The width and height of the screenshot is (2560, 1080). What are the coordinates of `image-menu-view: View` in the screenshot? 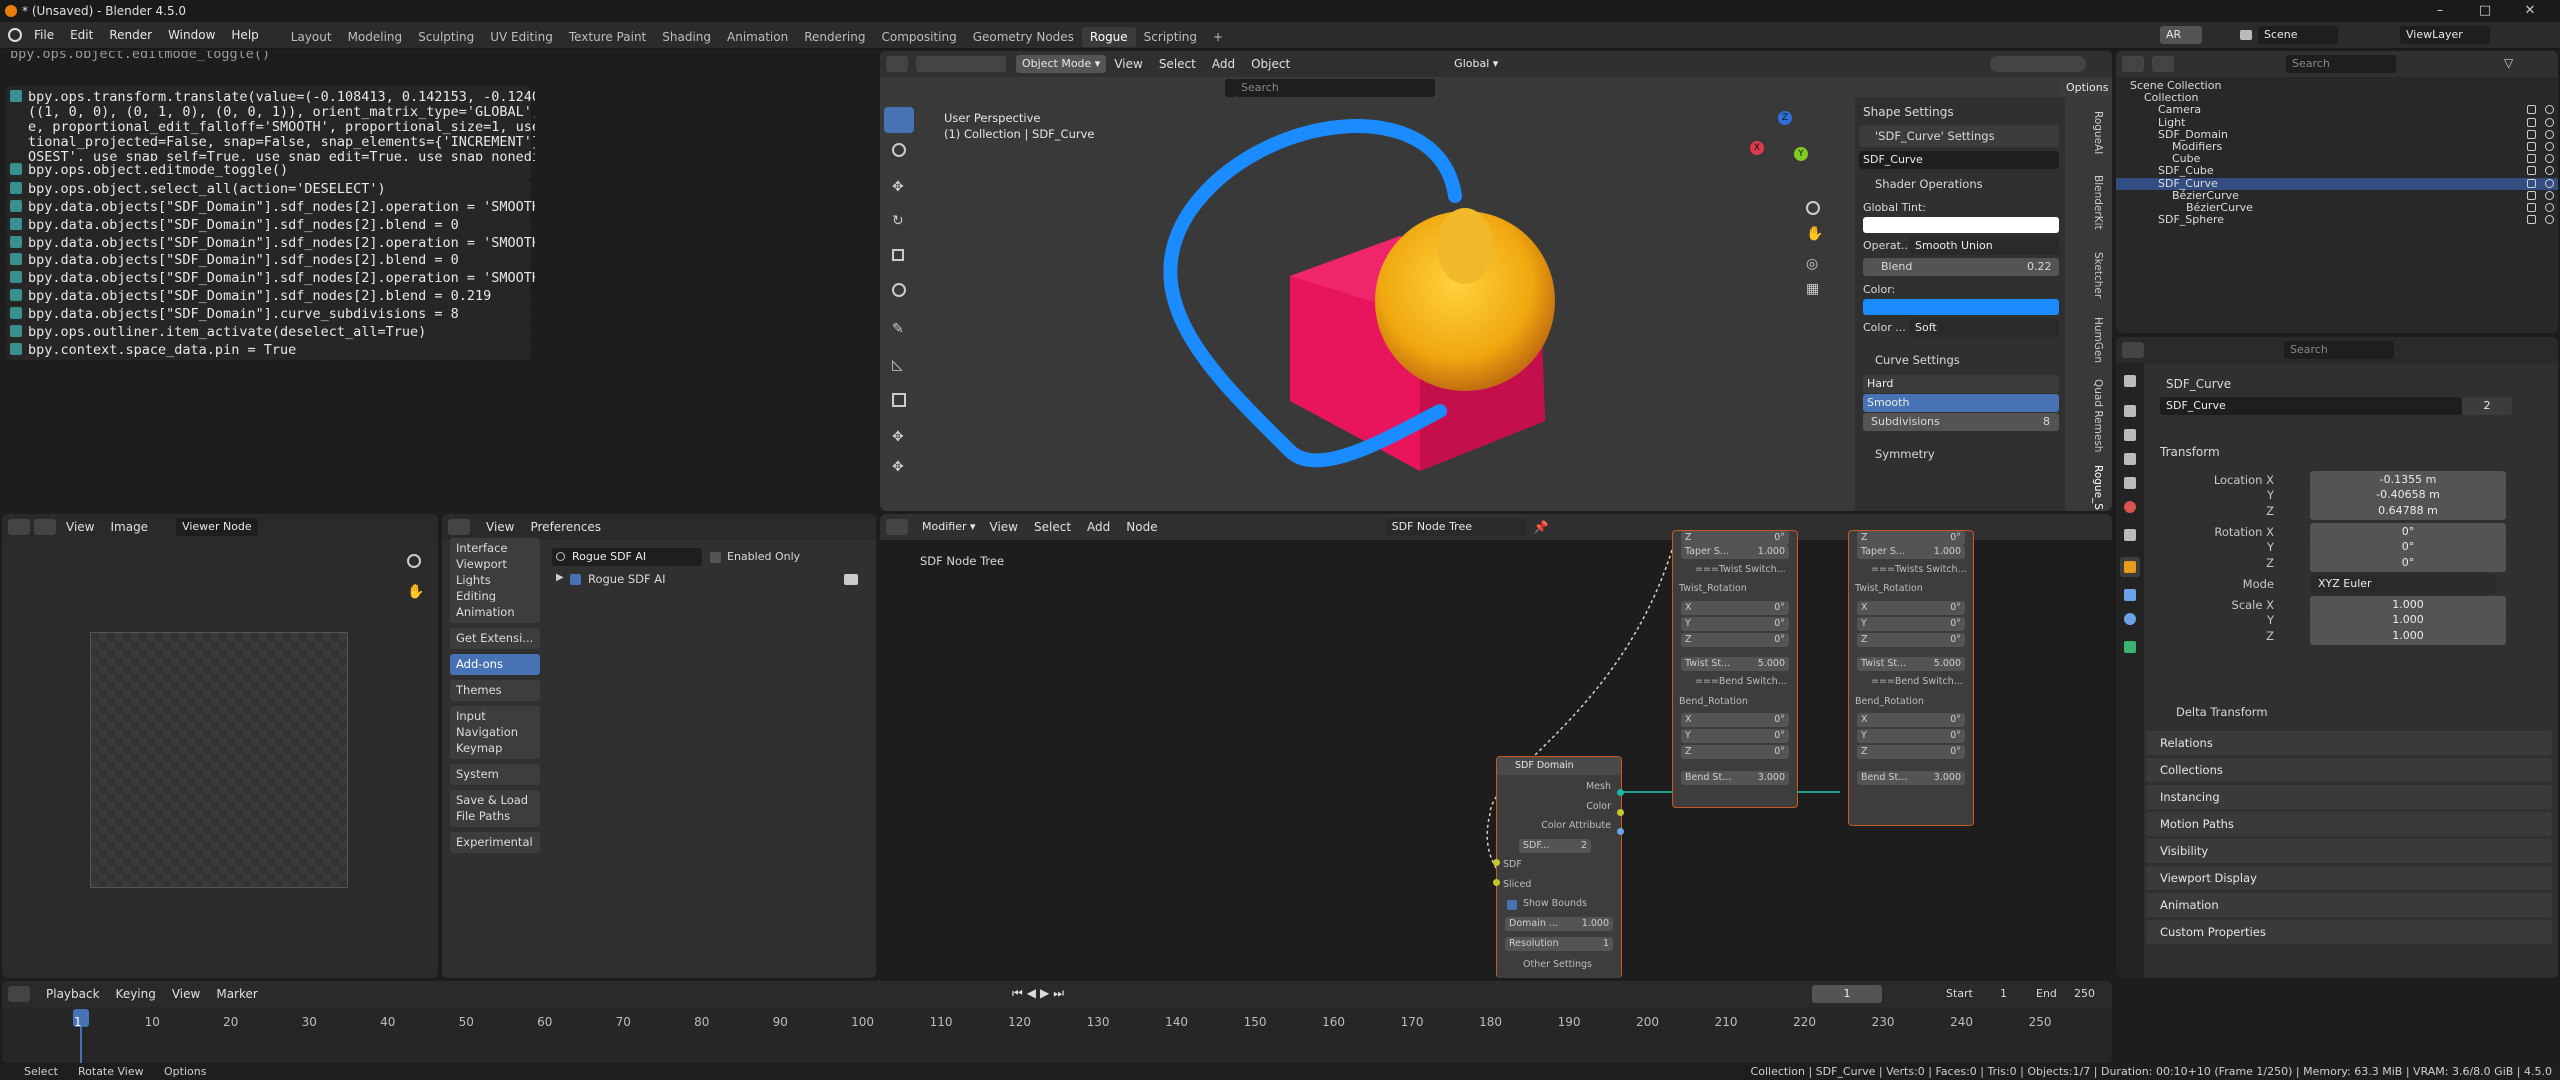 It's located at (80, 527).